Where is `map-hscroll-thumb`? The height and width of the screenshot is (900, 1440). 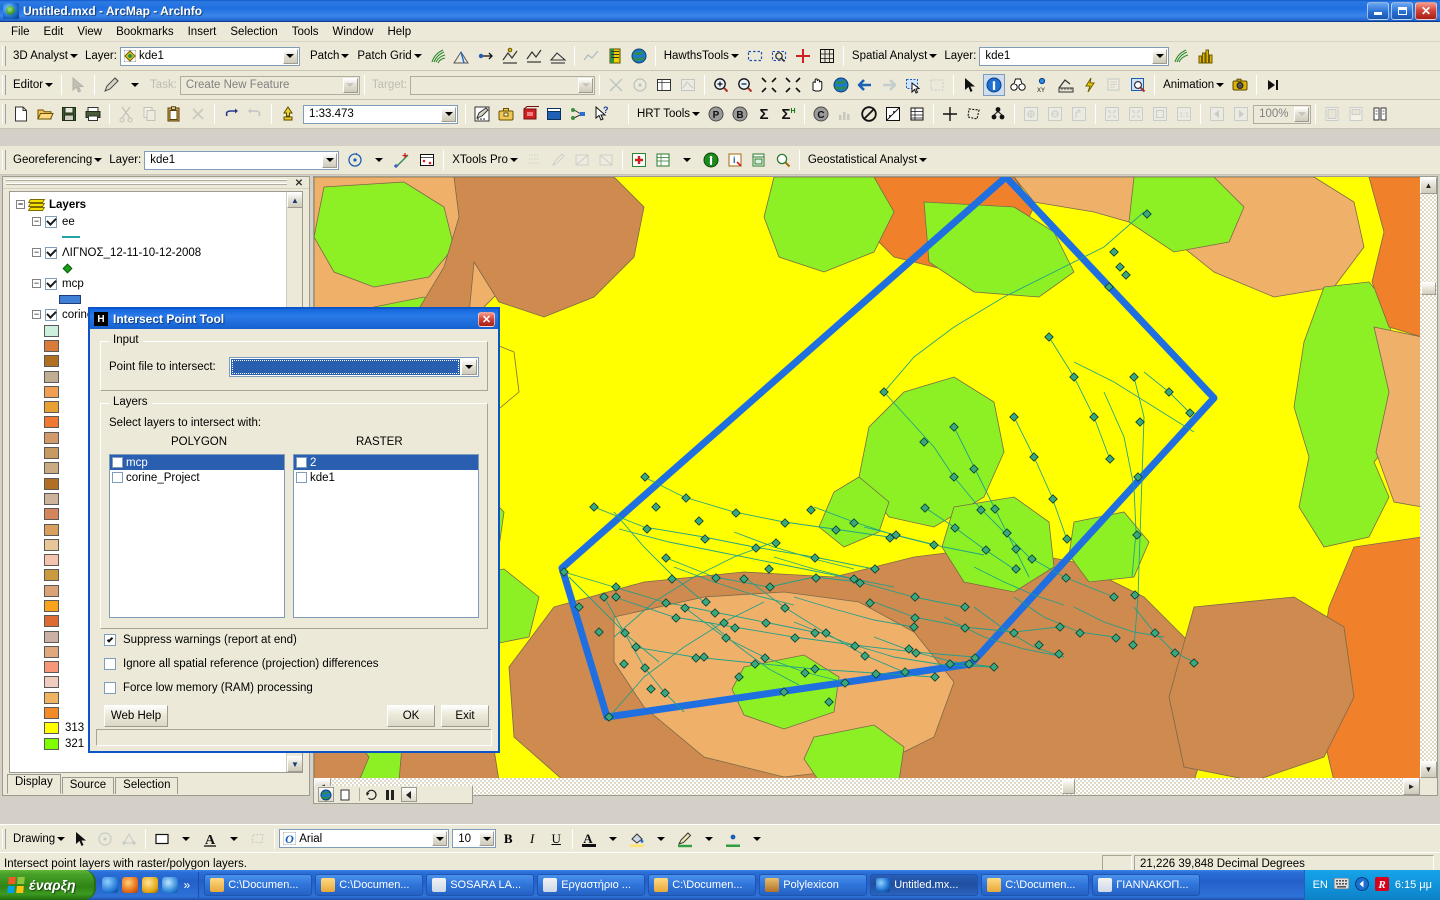 map-hscroll-thumb is located at coordinates (1068, 786).